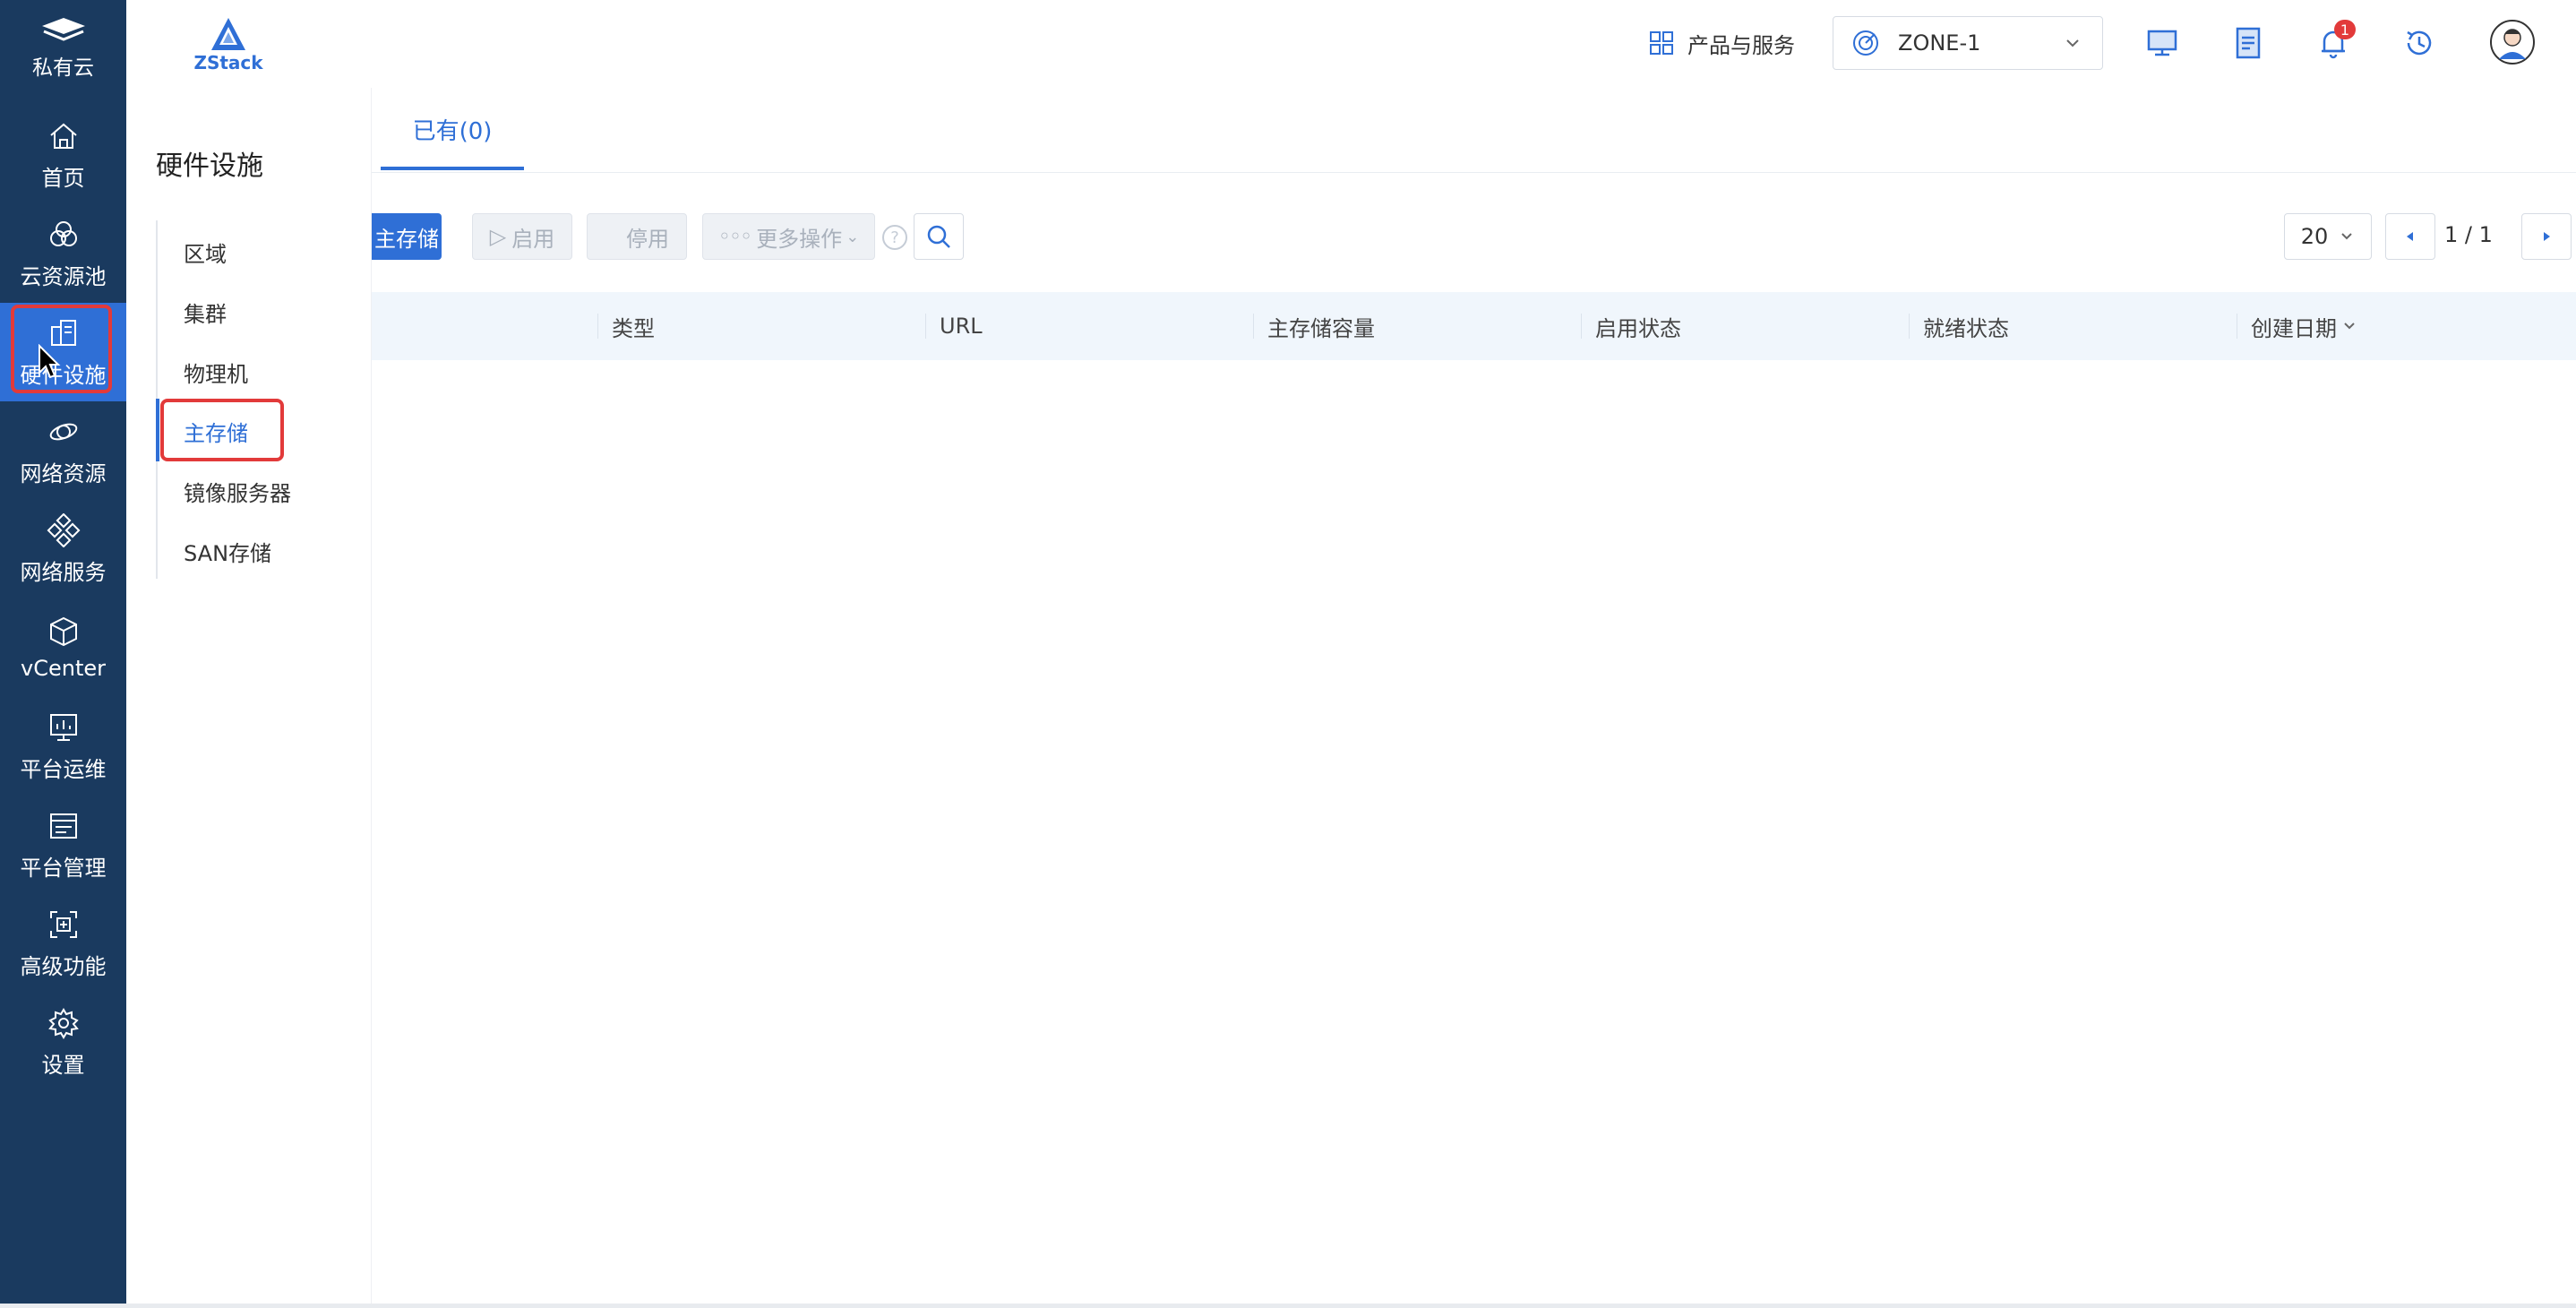 The height and width of the screenshot is (1308, 2576). What do you see at coordinates (63, 431) in the screenshot?
I see `network-resource-icon` at bounding box center [63, 431].